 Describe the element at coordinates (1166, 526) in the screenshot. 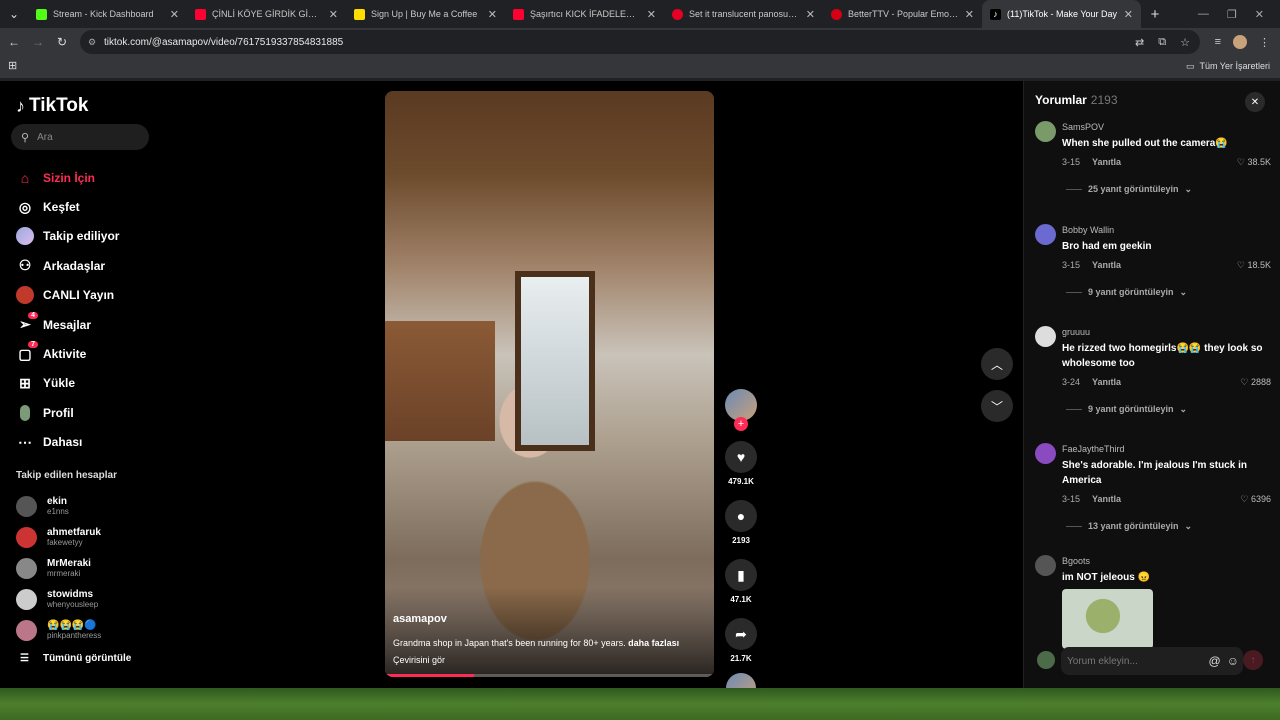

I see `view-replies-button: 13 yanıt görüntüleyin ⌄` at that location.